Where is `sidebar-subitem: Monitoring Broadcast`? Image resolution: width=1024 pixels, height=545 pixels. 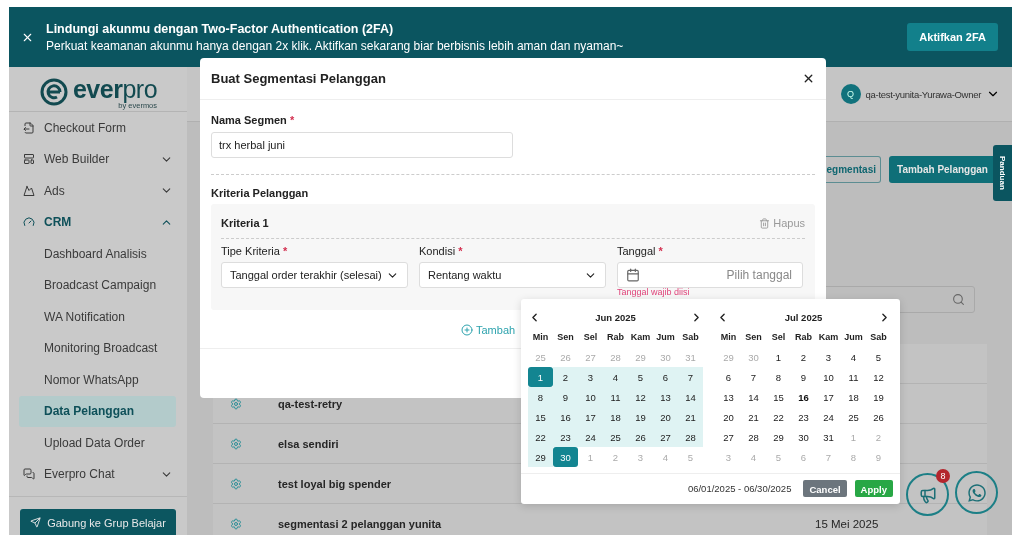
sidebar-subitem: Monitoring Broadcast is located at coordinates (97, 348).